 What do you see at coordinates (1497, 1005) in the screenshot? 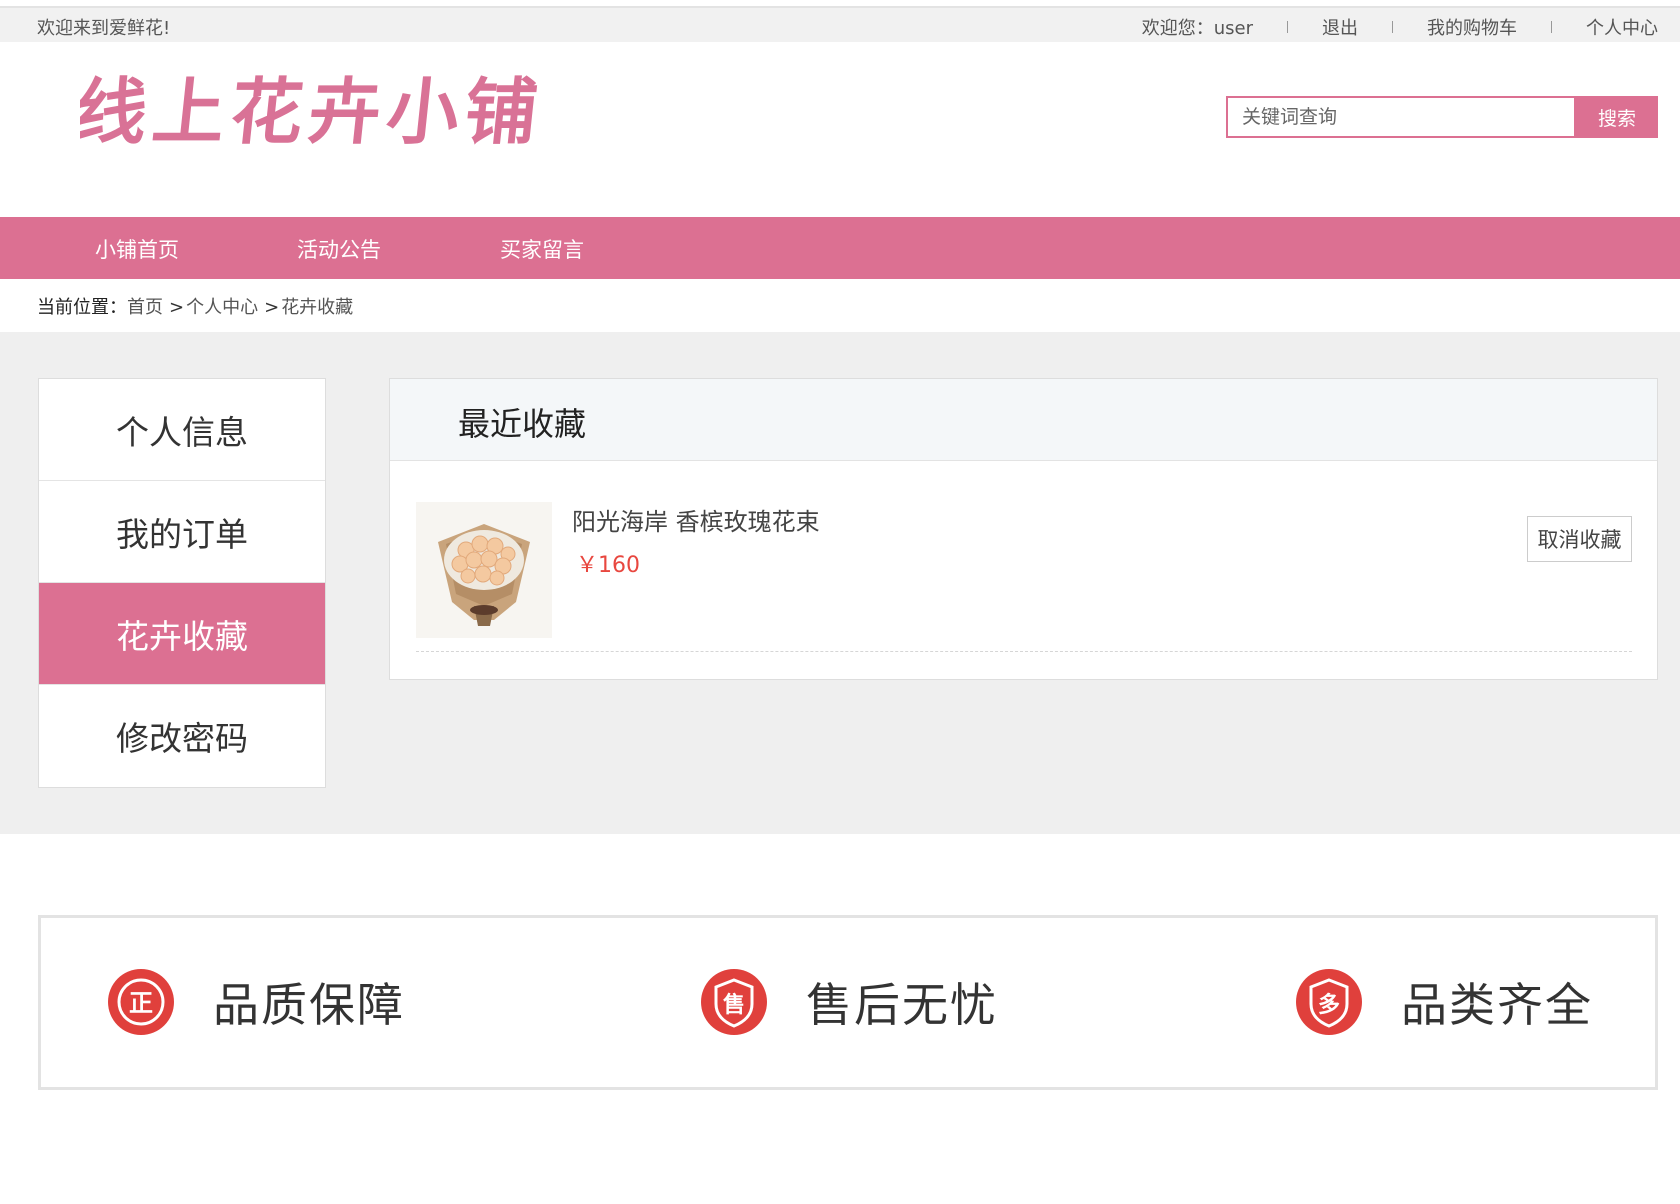
I see `guarantee-label: 品类齐全` at bounding box center [1497, 1005].